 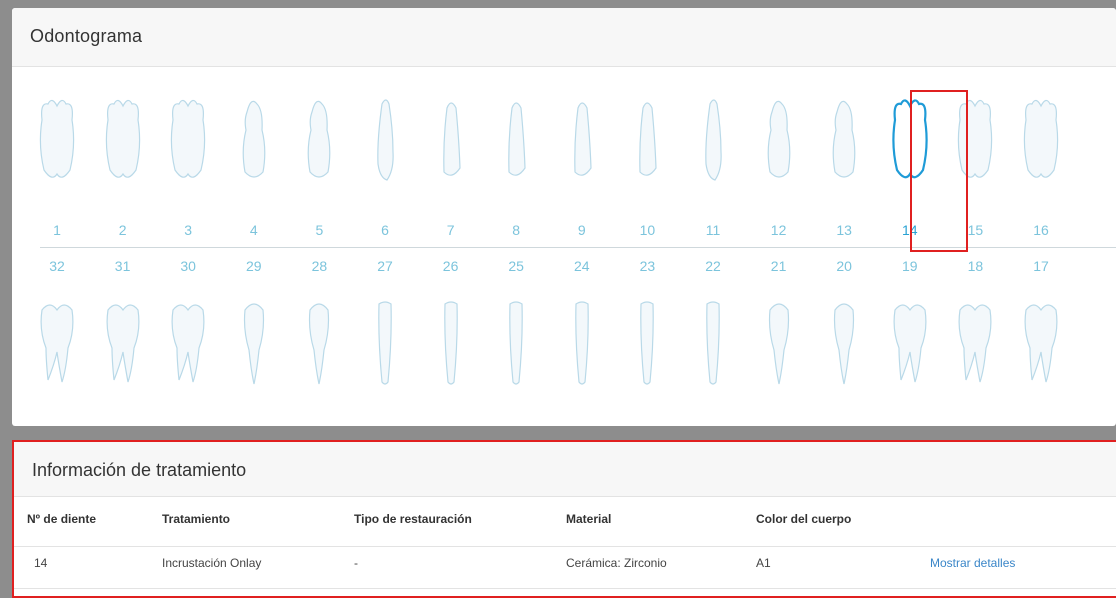 What do you see at coordinates (582, 230) in the screenshot?
I see `tooth-number: 9` at bounding box center [582, 230].